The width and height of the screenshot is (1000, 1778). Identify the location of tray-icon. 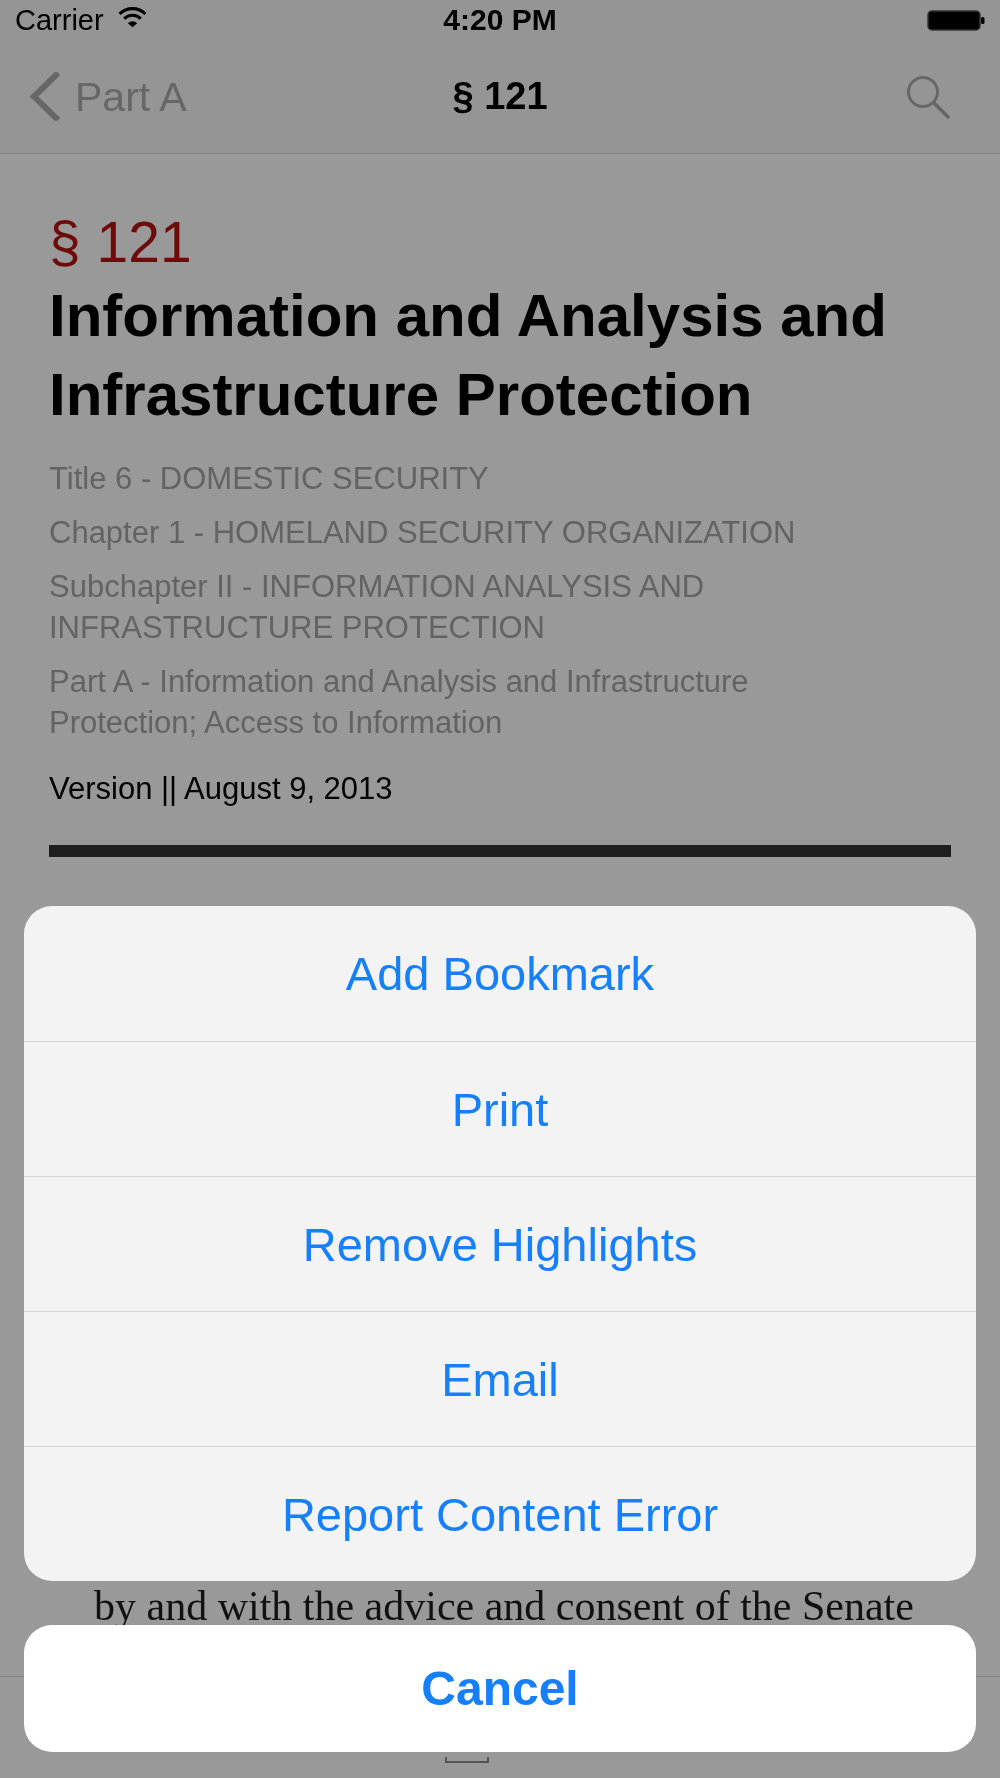
(467, 1760).